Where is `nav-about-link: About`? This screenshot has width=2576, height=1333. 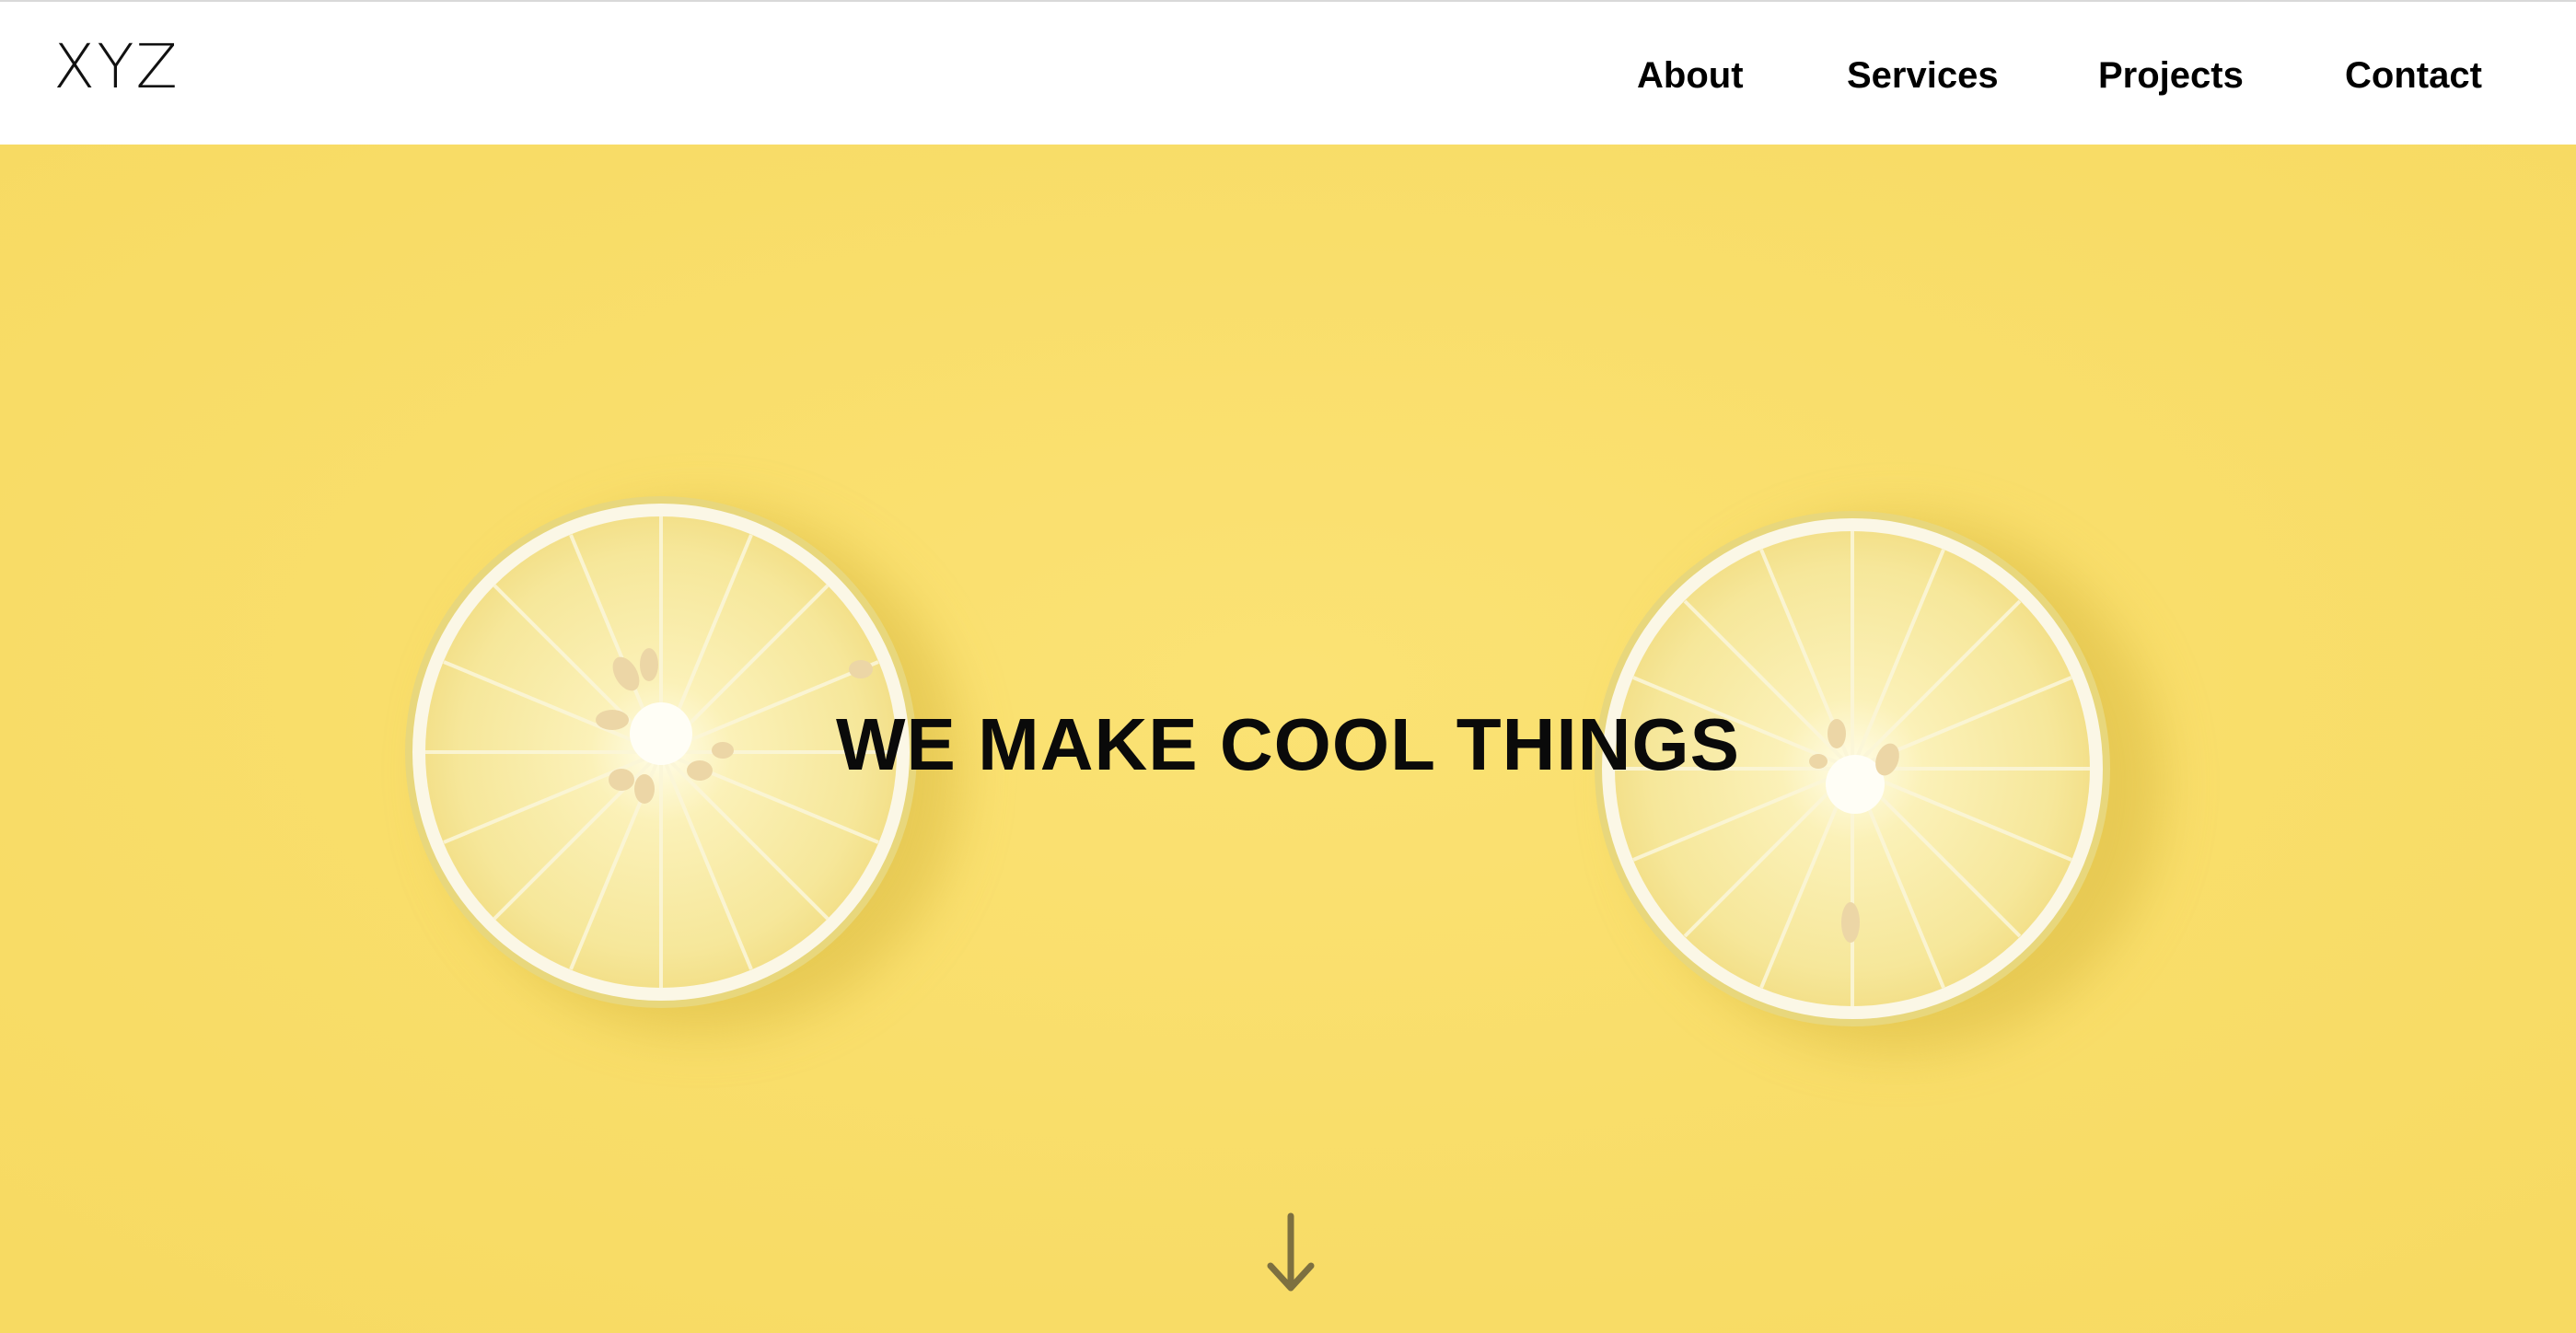
nav-about-link: About is located at coordinates (1690, 75).